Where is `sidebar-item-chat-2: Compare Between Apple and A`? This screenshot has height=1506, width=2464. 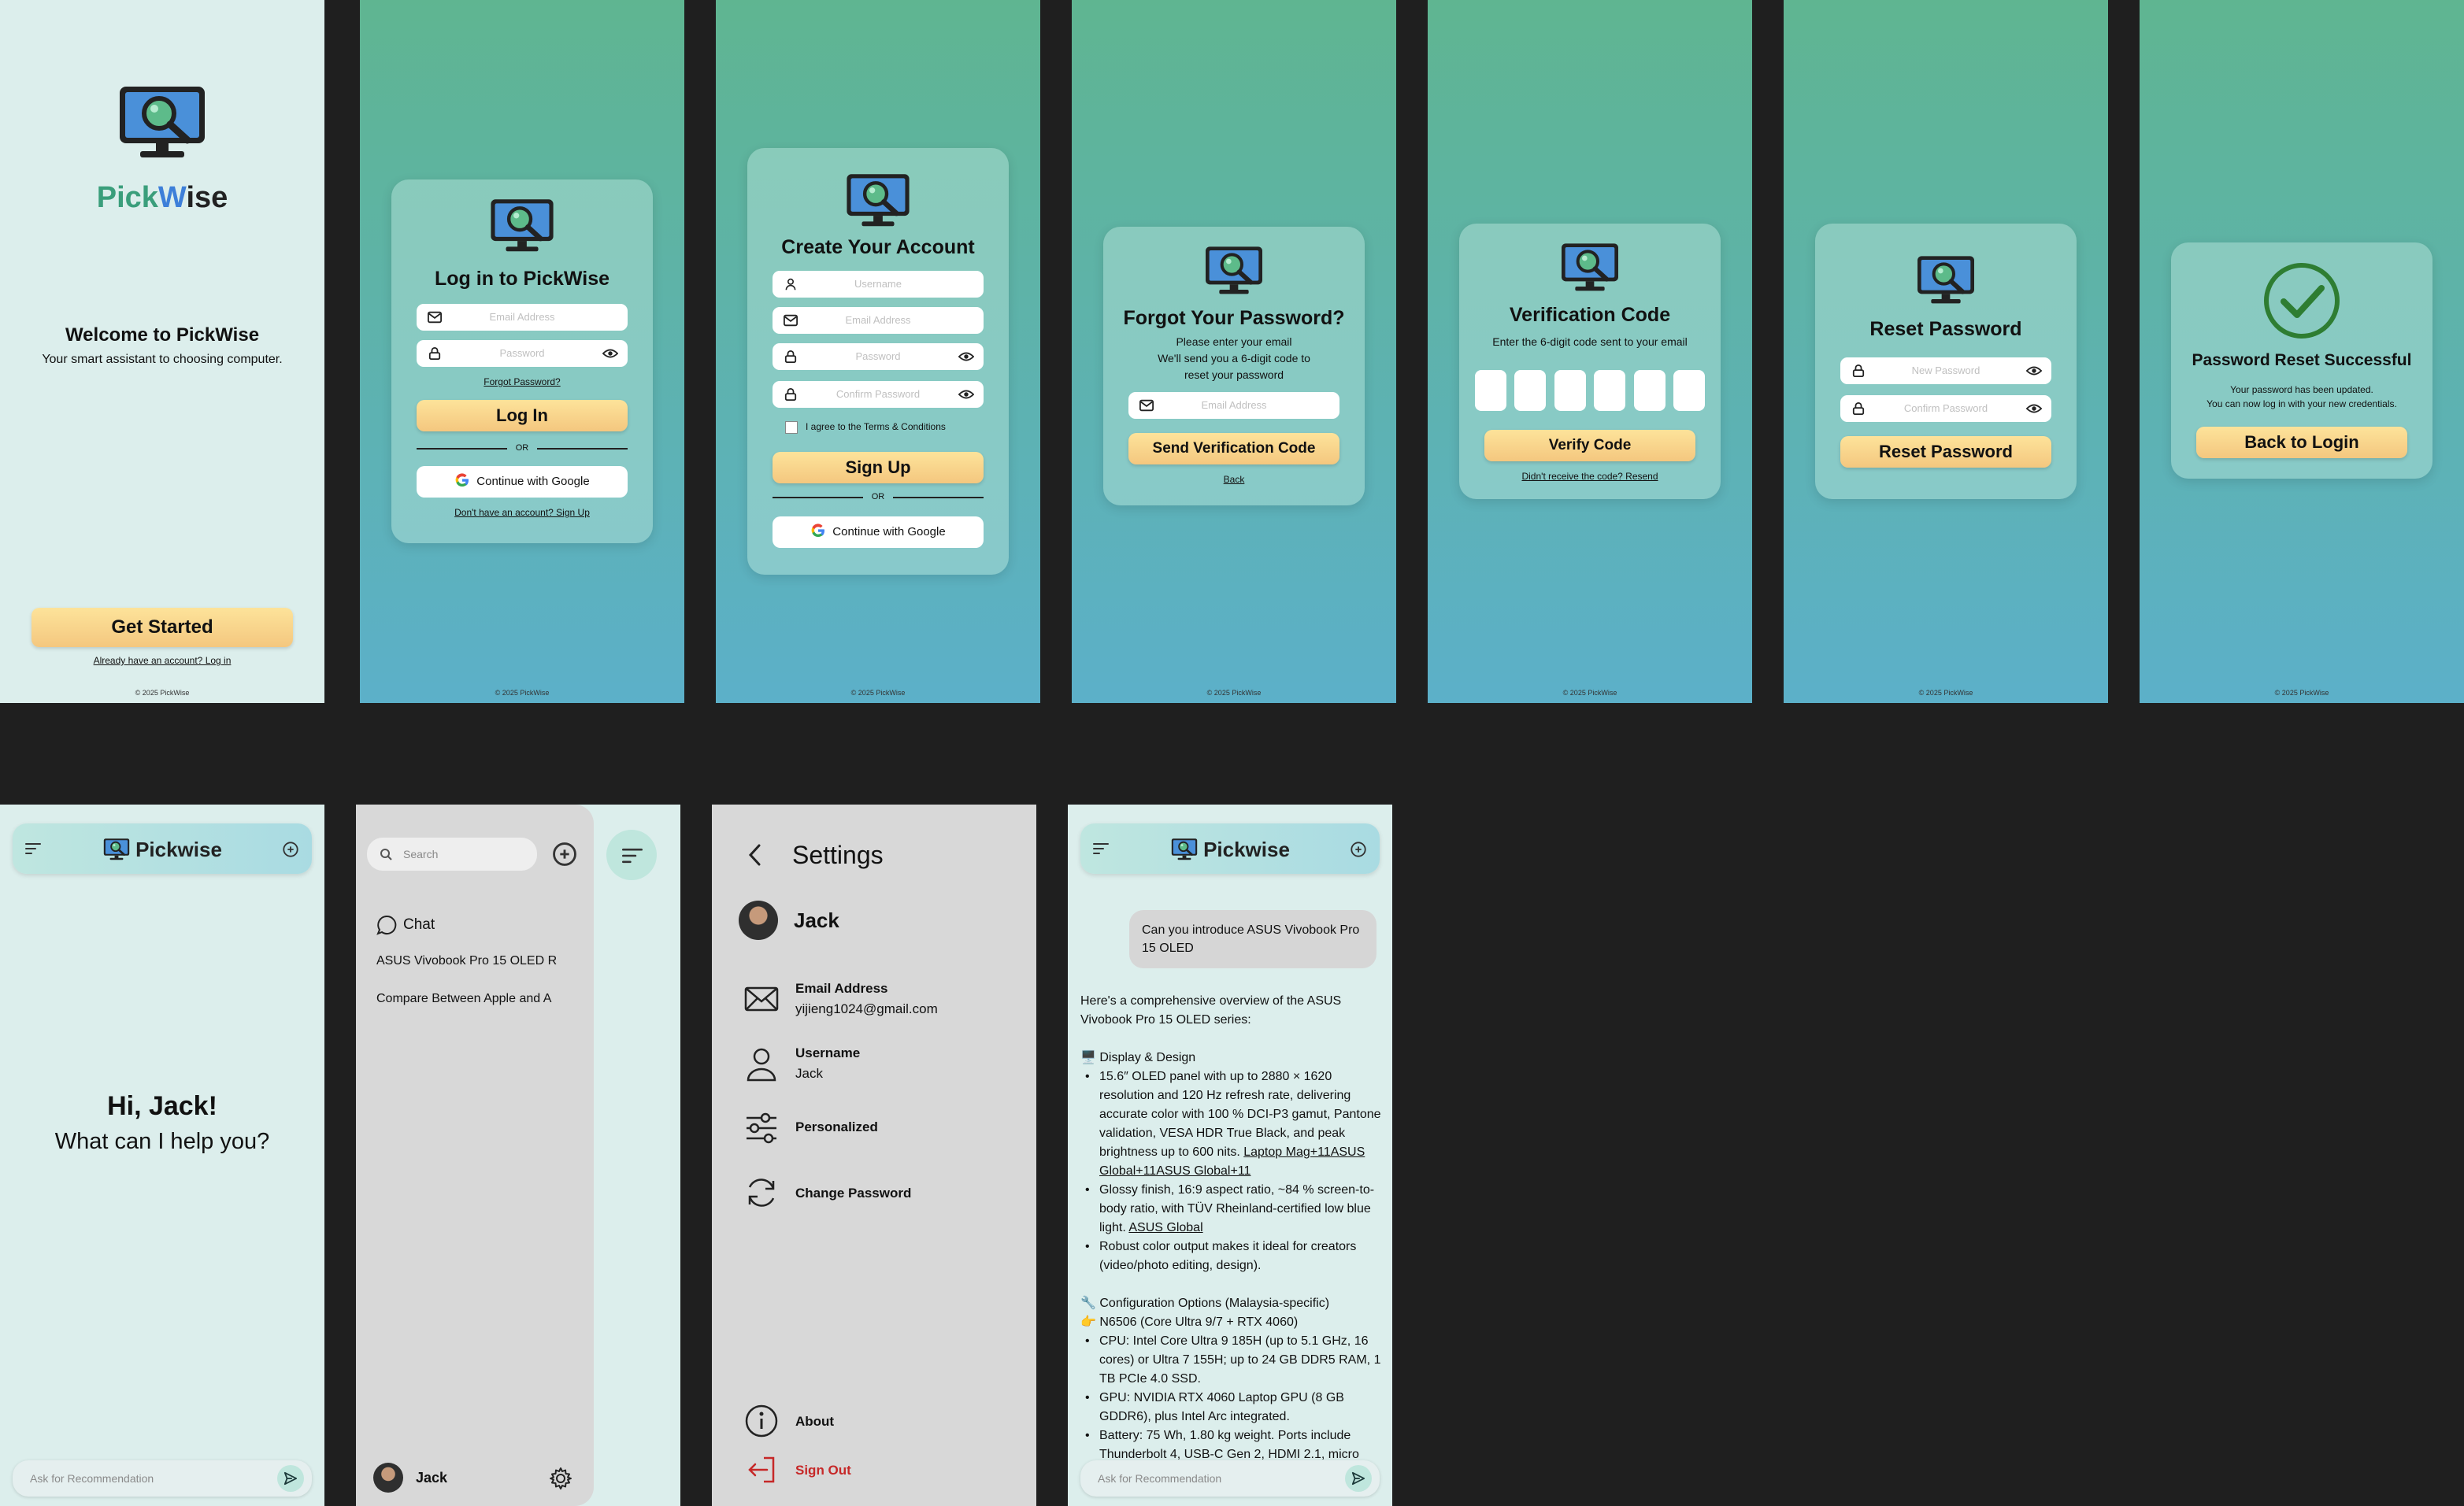
sidebar-item-chat-2: Compare Between Apple and A is located at coordinates (463, 999).